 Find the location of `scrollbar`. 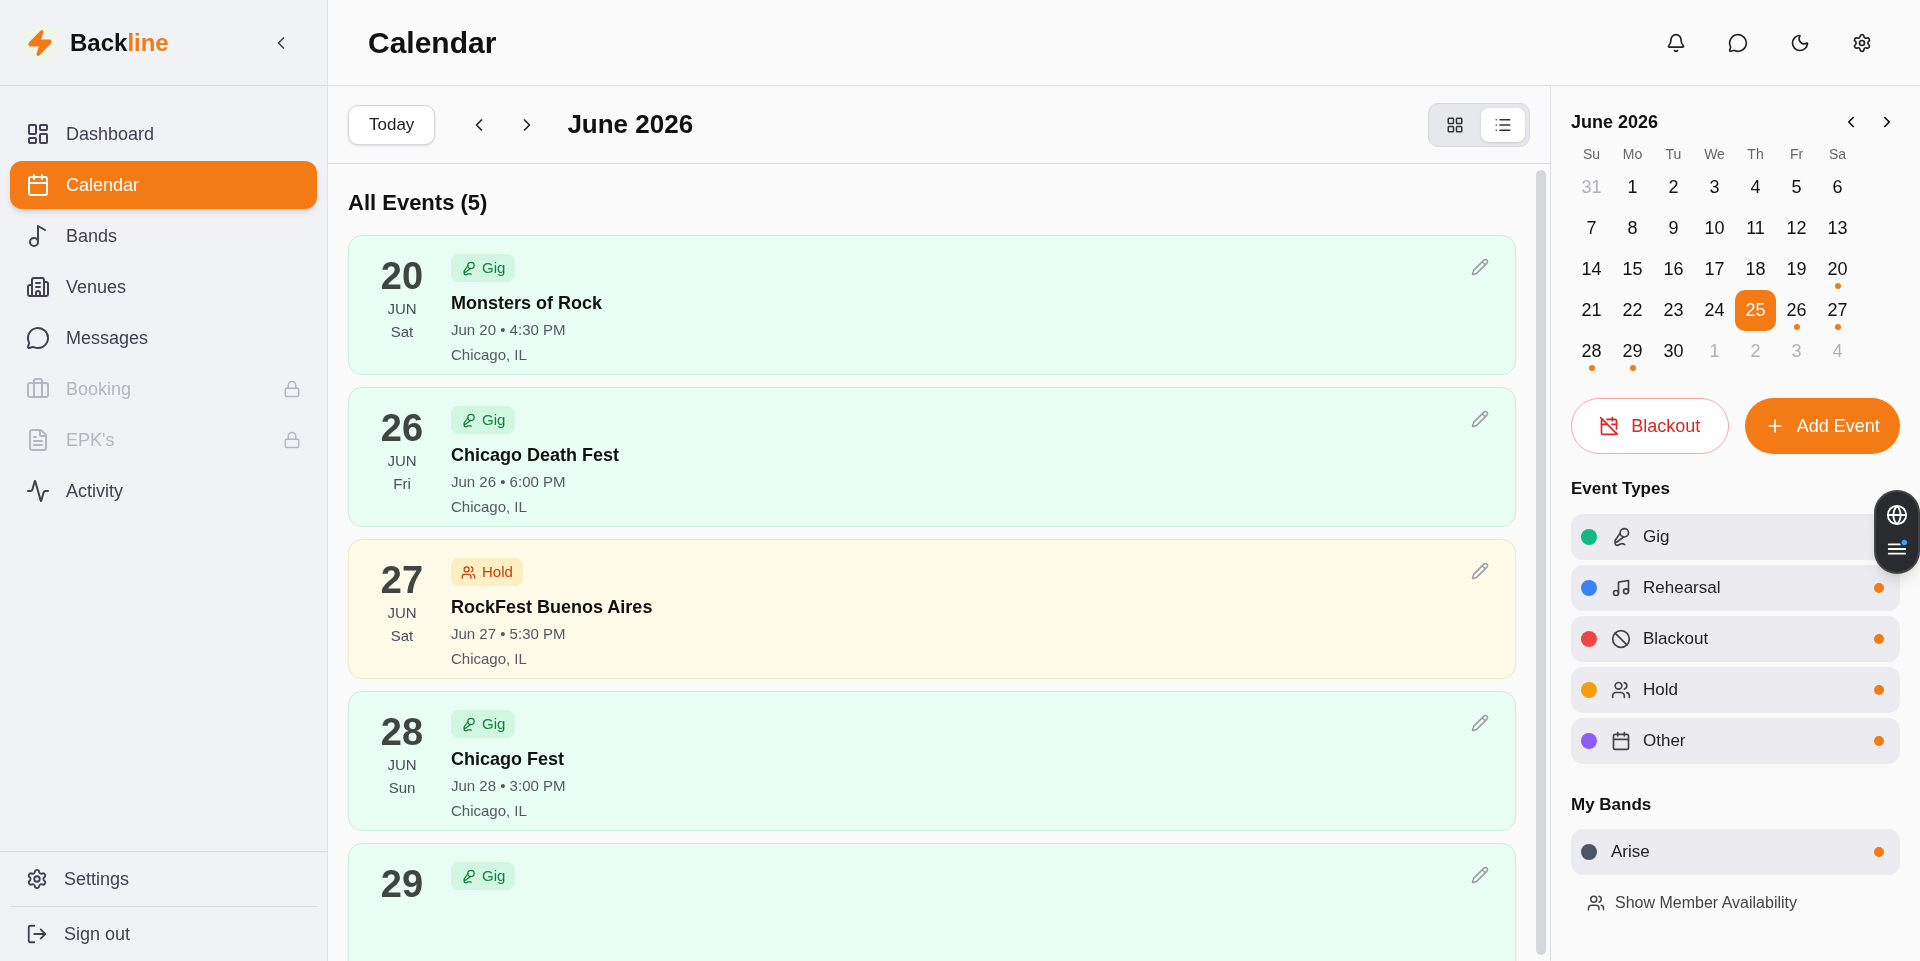

scrollbar is located at coordinates (1541, 562).